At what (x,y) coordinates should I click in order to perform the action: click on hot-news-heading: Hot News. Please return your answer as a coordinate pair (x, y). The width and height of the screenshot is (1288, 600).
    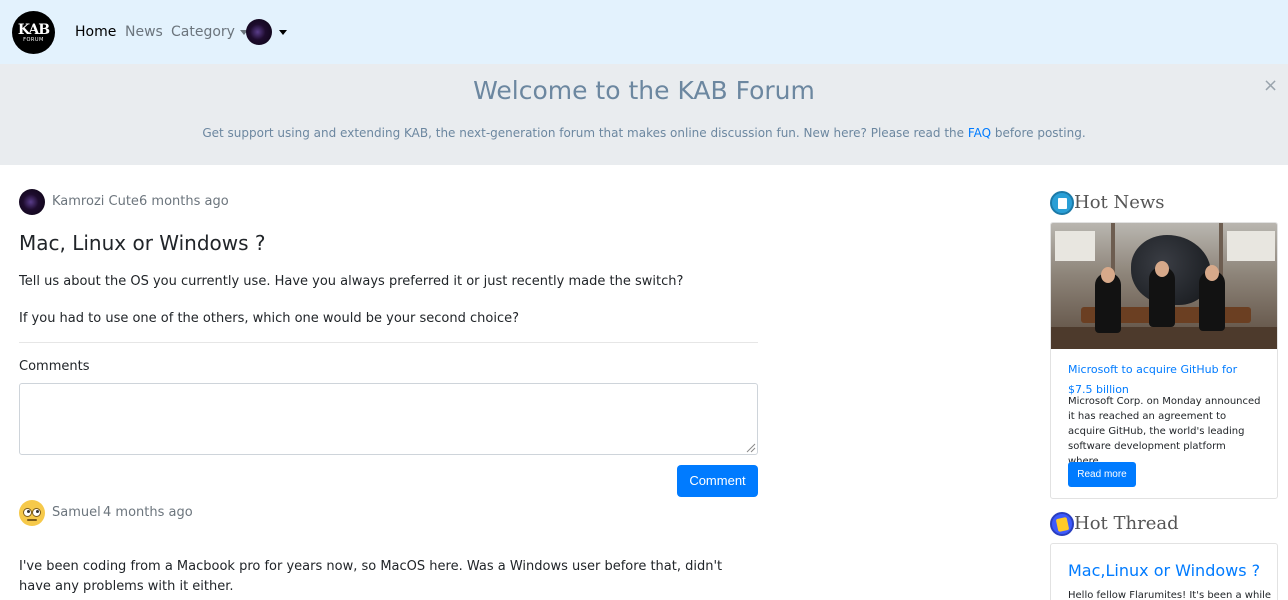
    Looking at the image, I should click on (1119, 202).